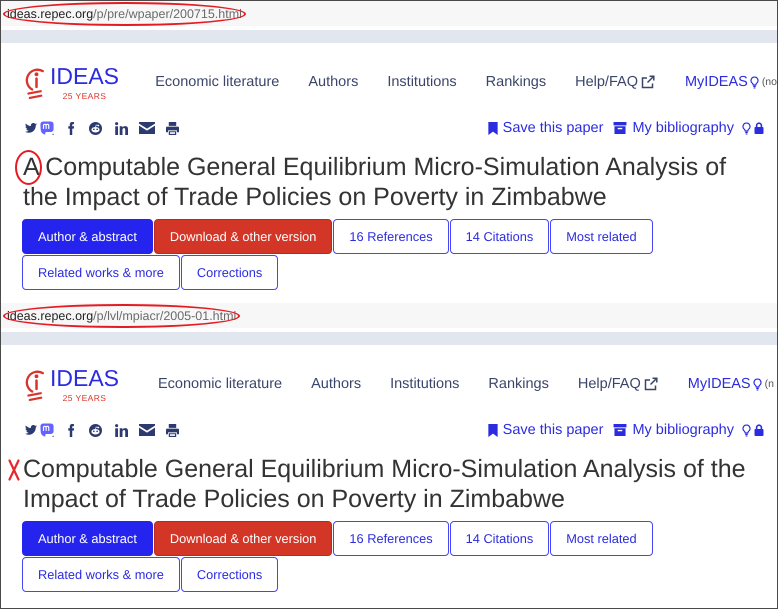 The width and height of the screenshot is (778, 609). I want to click on paper-title: Computable General Equilibrium Micro-Simulation Analysis of the Impact of Trade Policies on Poverty in Zimbabwe, so click(385, 484).